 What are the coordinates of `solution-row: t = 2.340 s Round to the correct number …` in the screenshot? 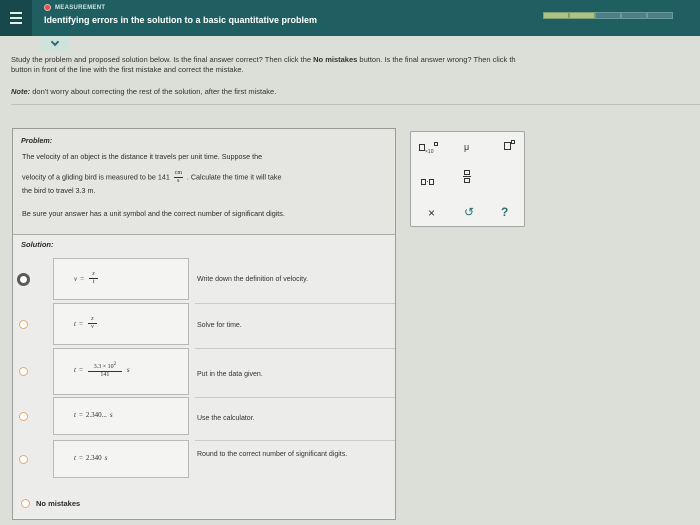 It's located at (204, 462).